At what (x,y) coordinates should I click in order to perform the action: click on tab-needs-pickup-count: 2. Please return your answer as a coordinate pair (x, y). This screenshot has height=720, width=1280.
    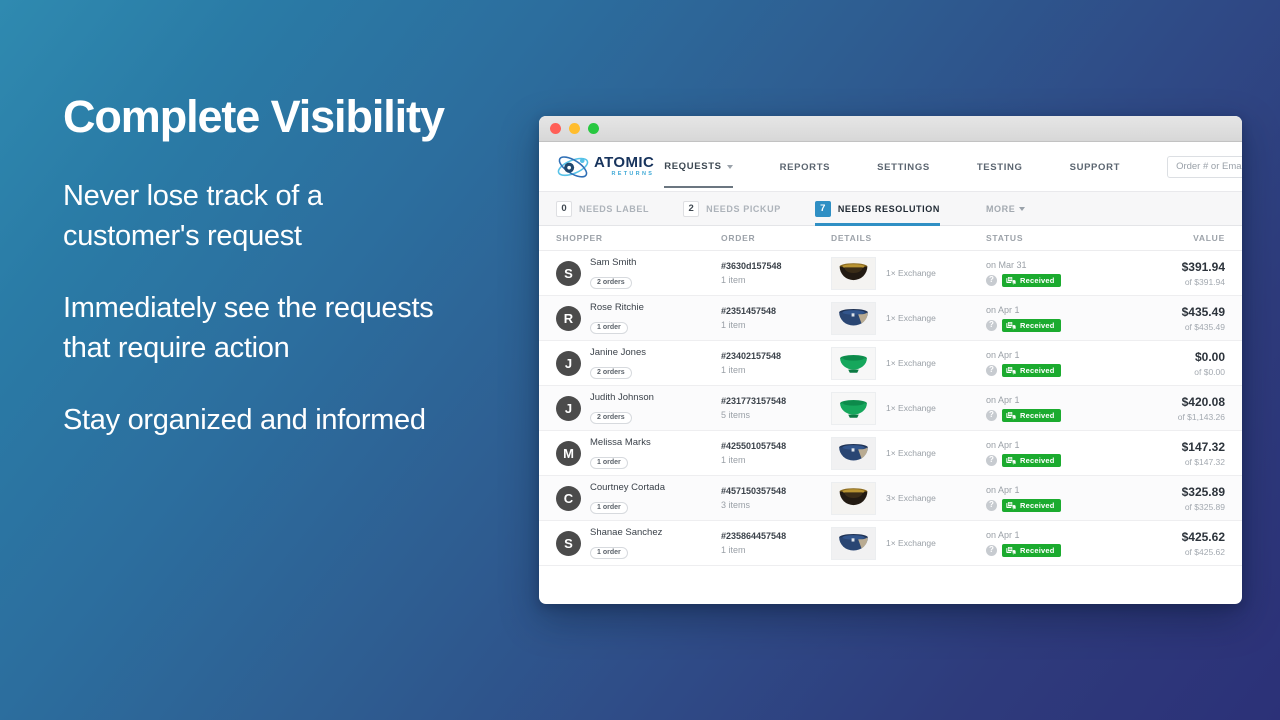
    Looking at the image, I should click on (691, 208).